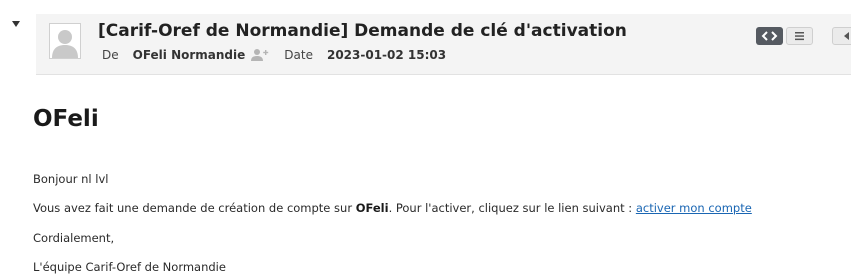 The height and width of the screenshot is (278, 851). Describe the element at coordinates (66, 119) in the screenshot. I see `message-body-title: OFeli` at that location.